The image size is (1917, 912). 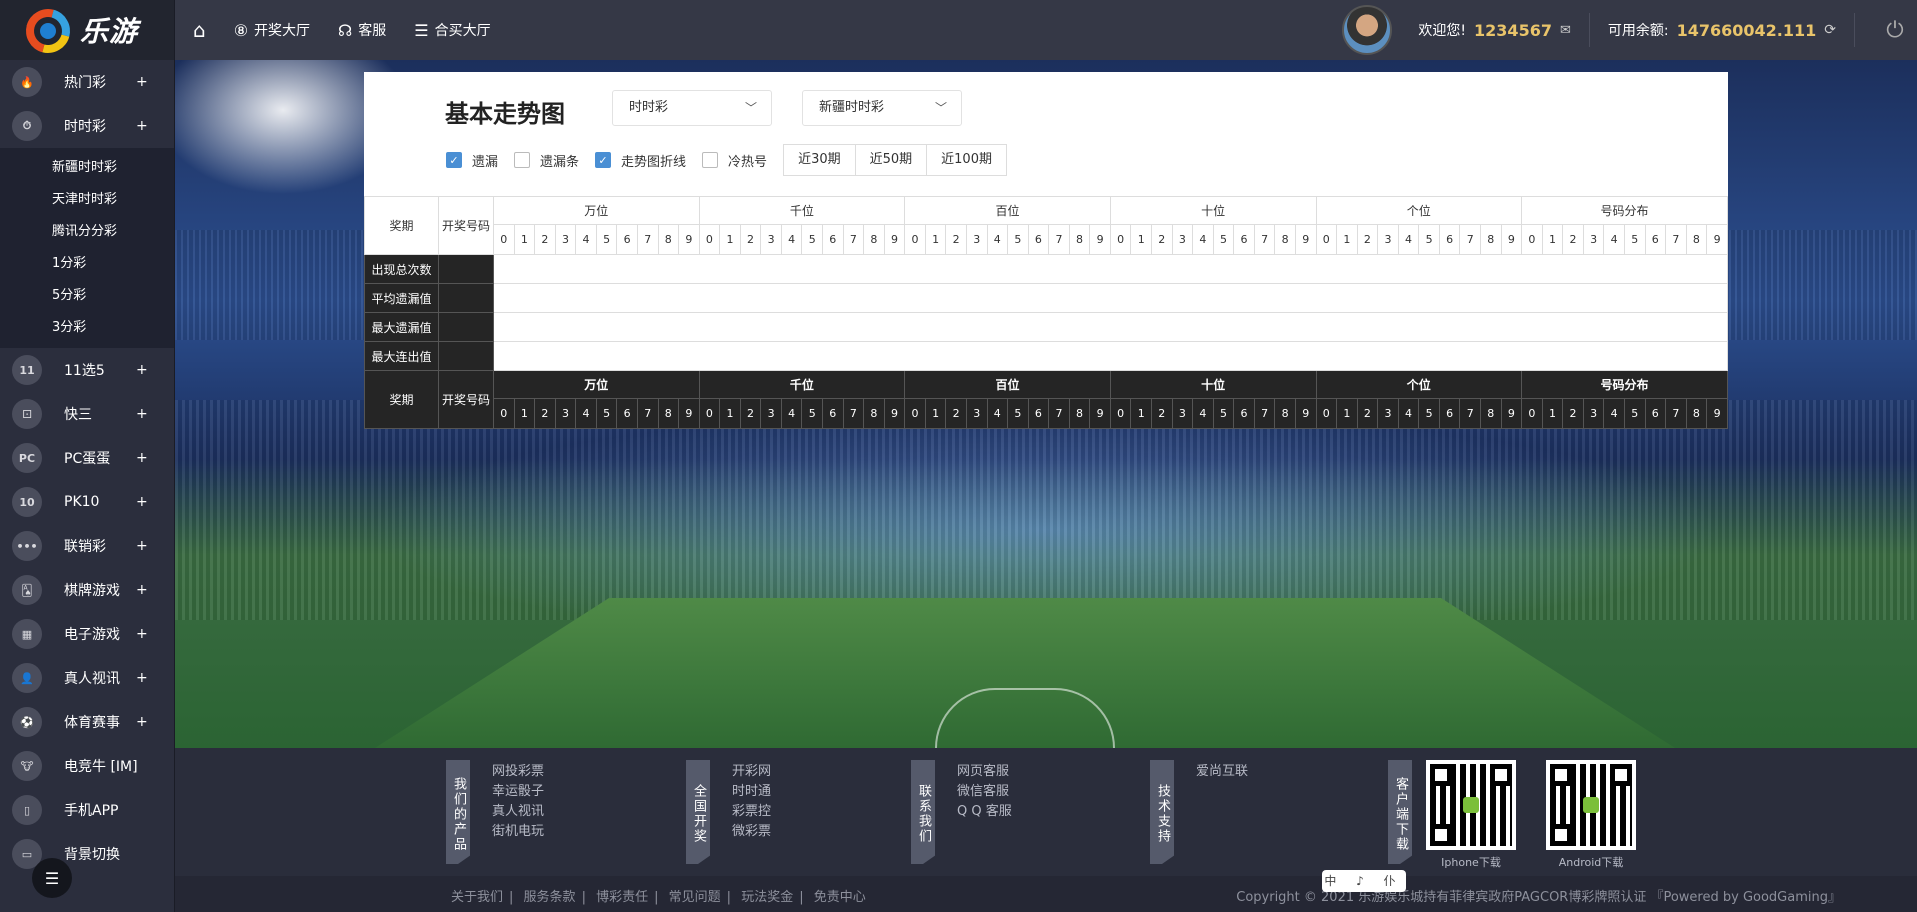 I want to click on footer-link: 真人视讯, so click(x=518, y=812).